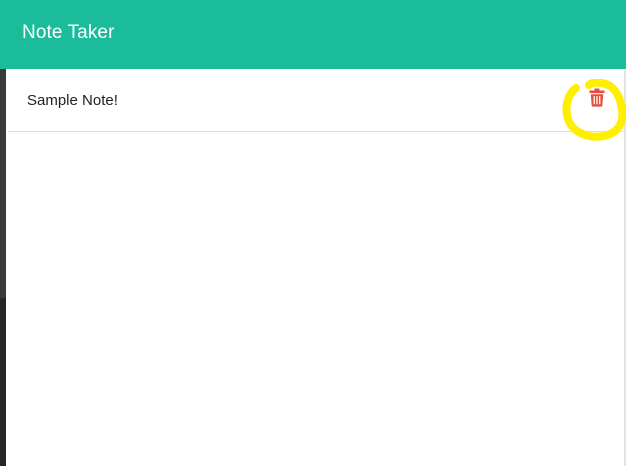  Describe the element at coordinates (72, 101) in the screenshot. I see `note-title: Sample Note!` at that location.